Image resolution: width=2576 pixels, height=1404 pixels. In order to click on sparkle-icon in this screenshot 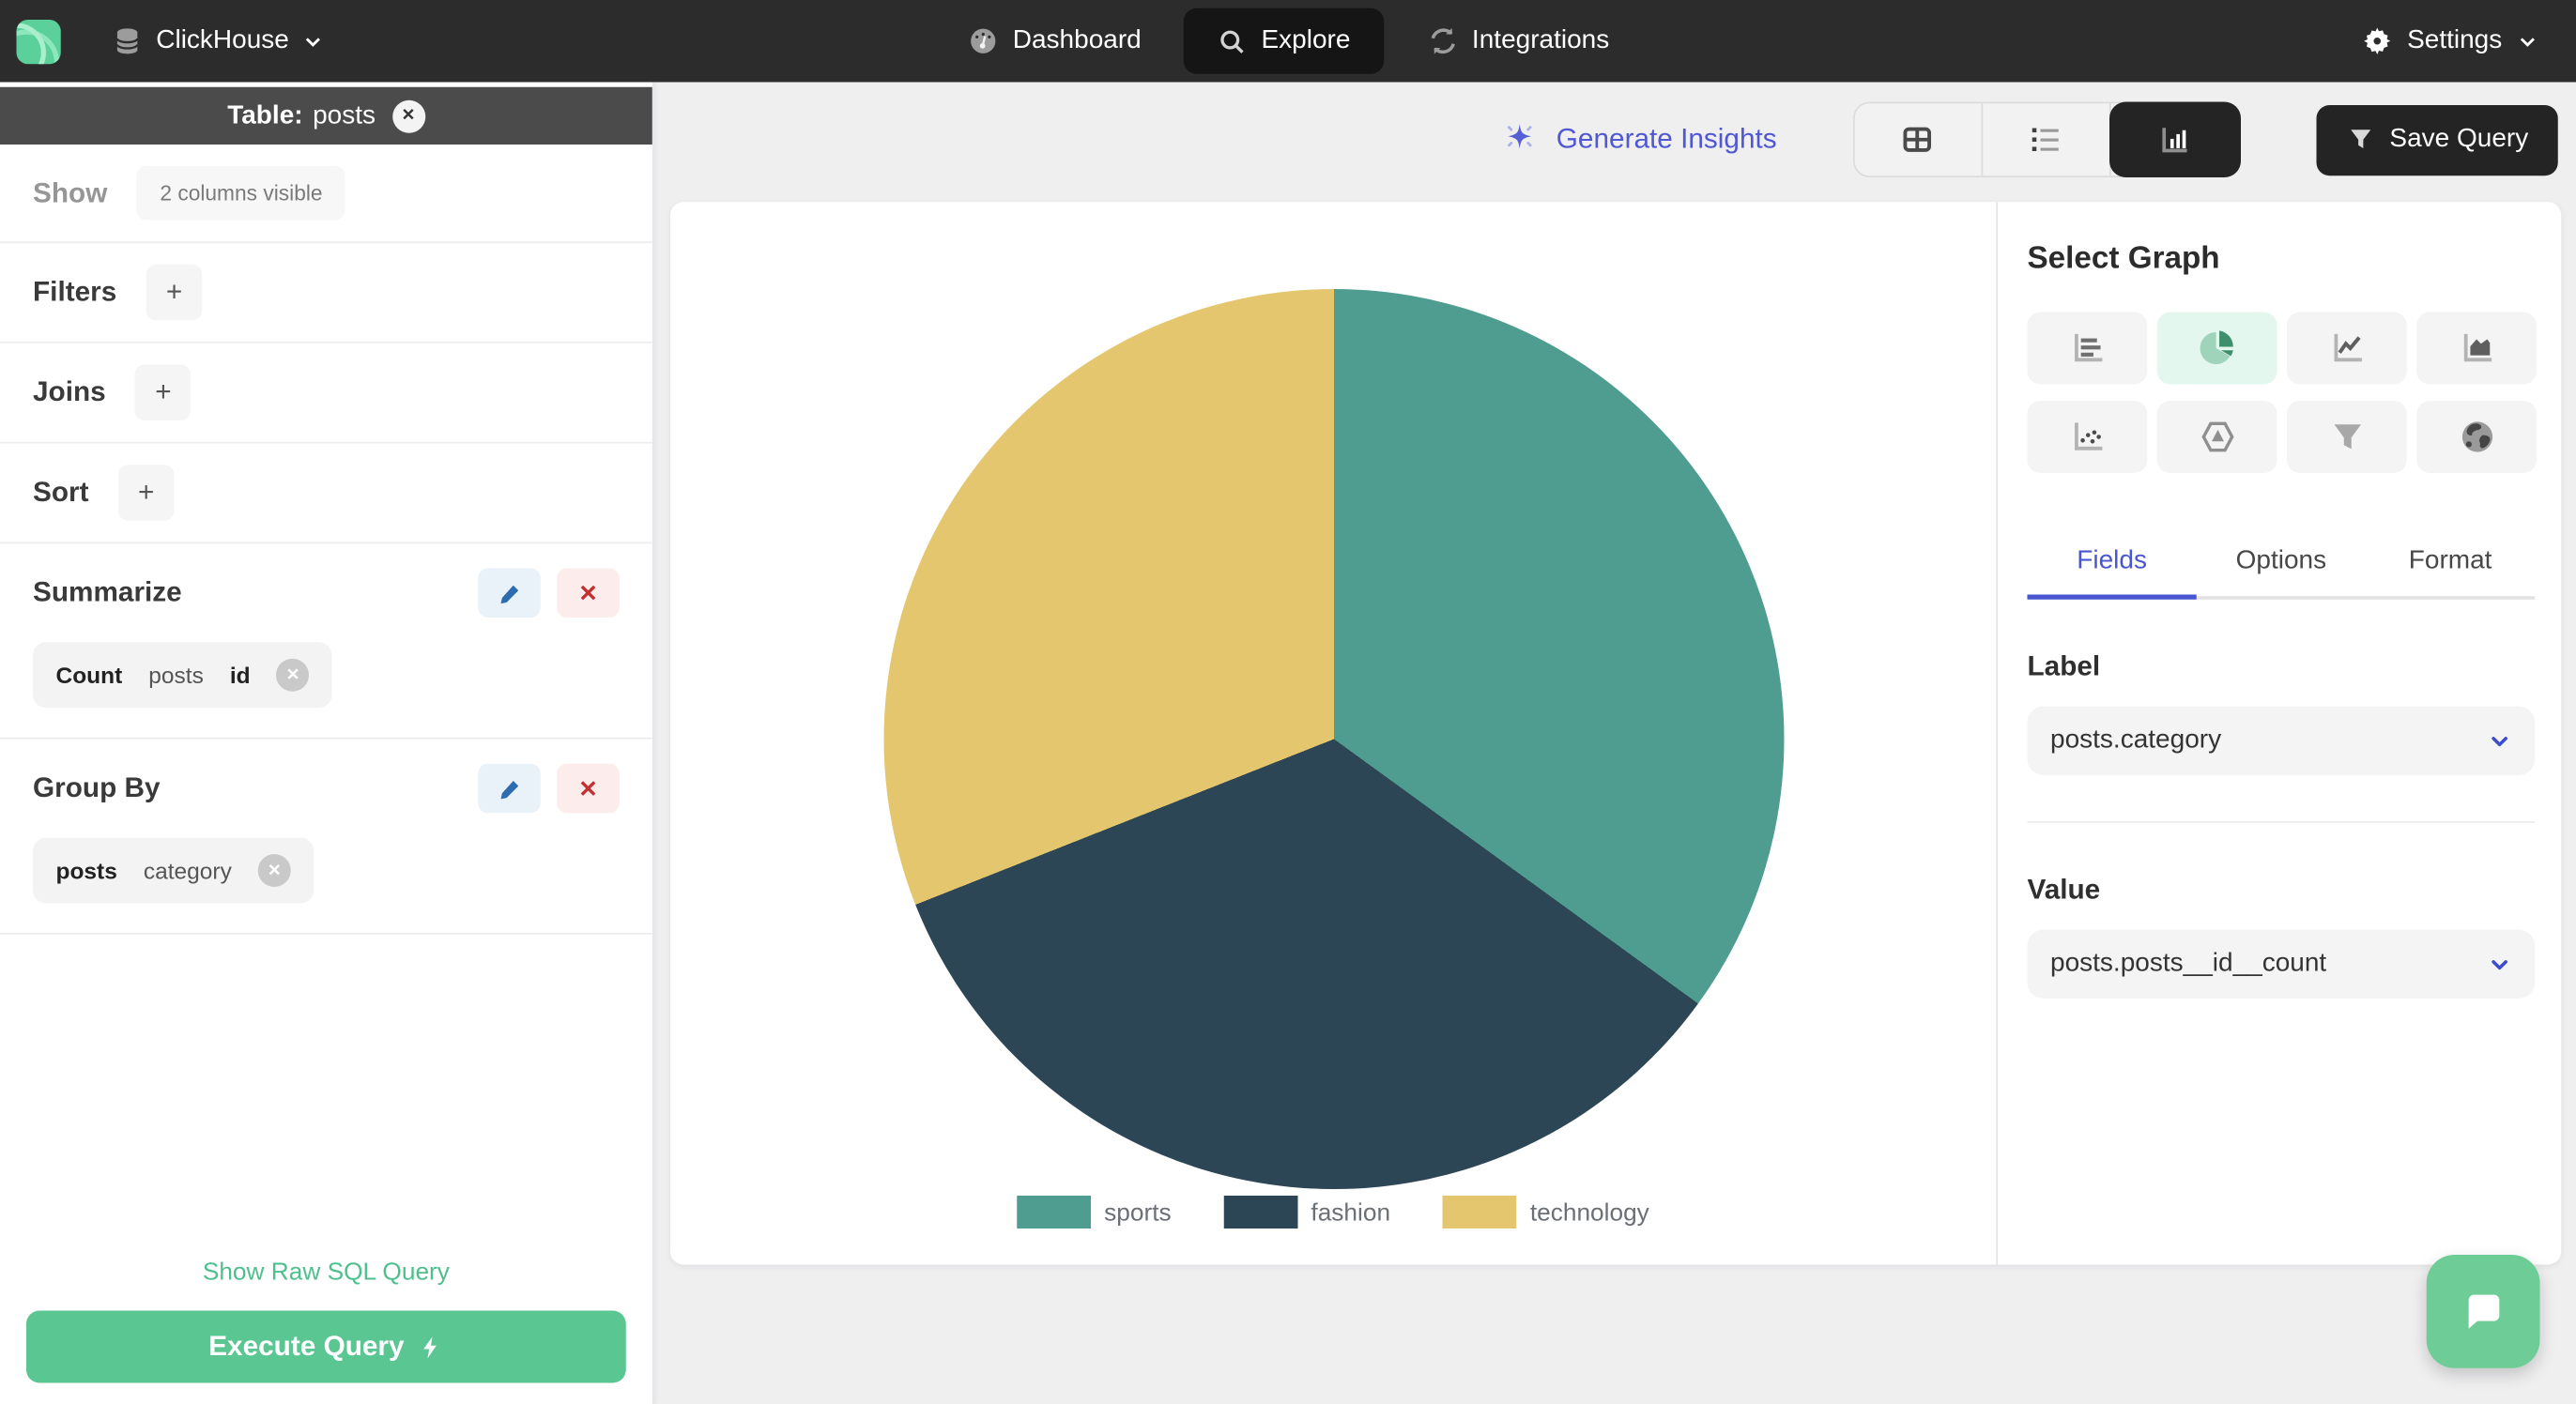, I will do `click(1521, 136)`.